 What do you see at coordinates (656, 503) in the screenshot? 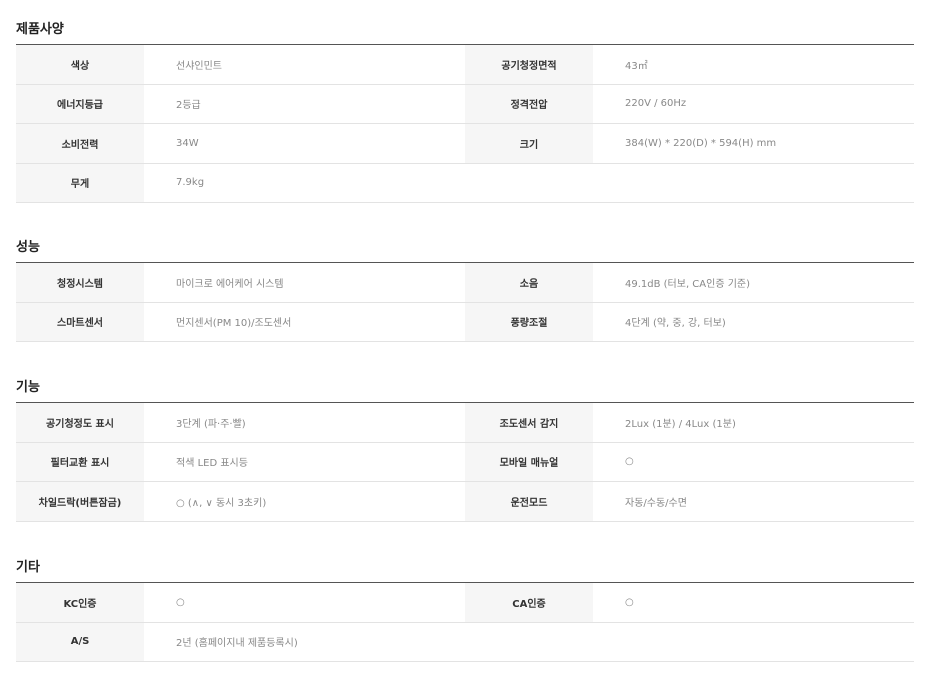
I see `spec-value: 자동/수동/수면` at bounding box center [656, 503].